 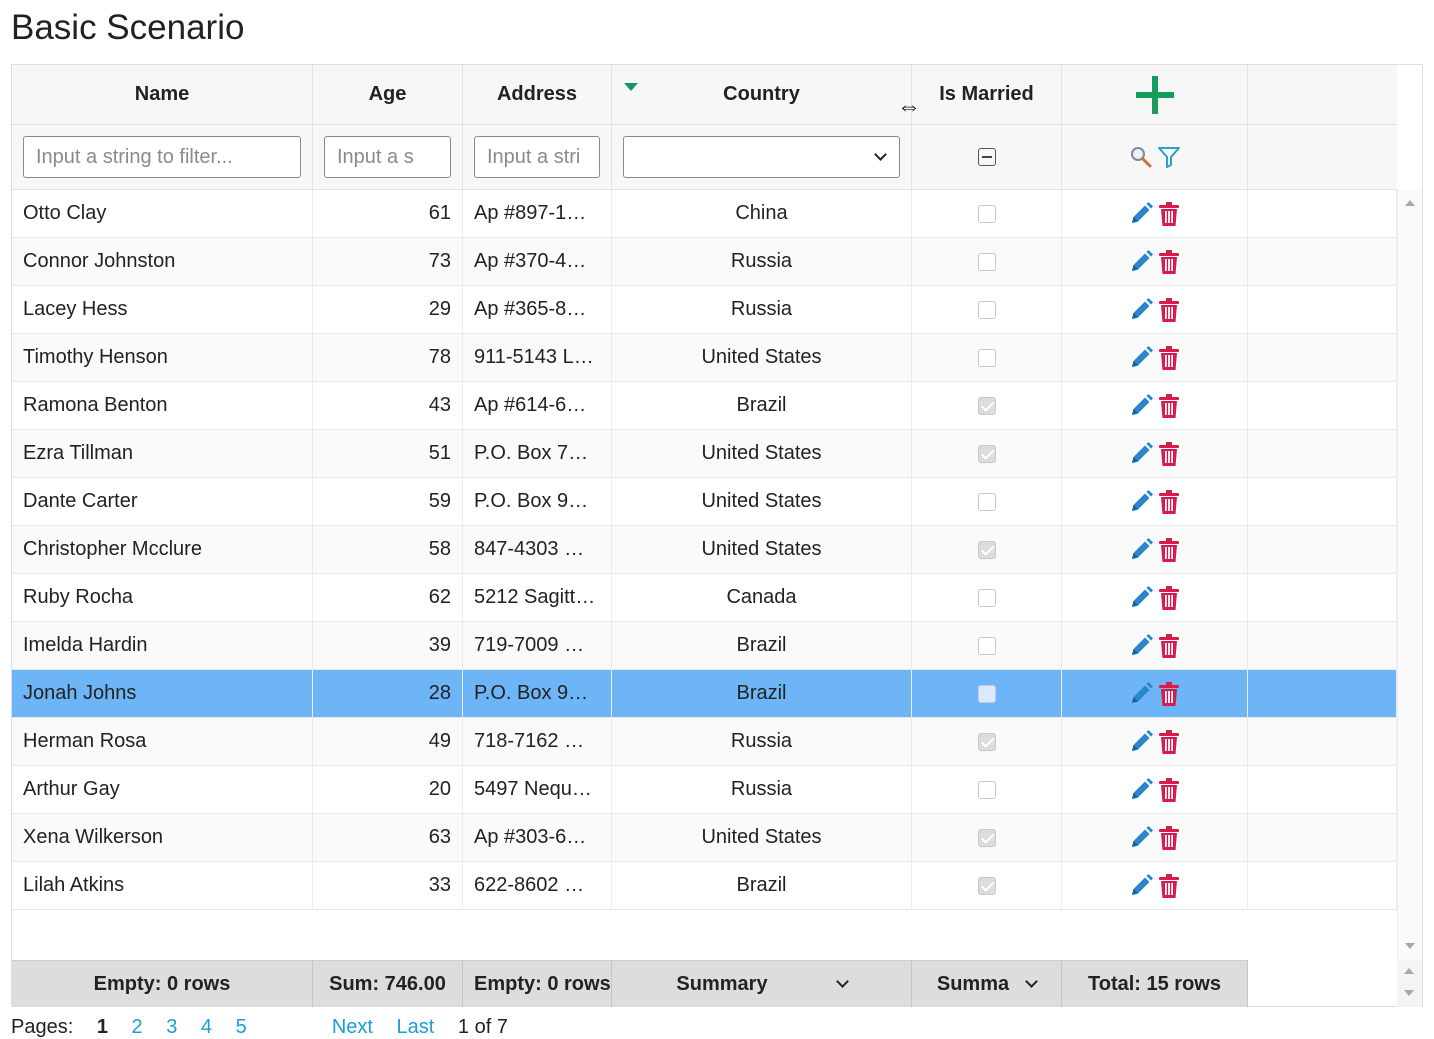 What do you see at coordinates (704, 454) in the screenshot?
I see `table-row: Ezra Tillman 51 P.O. Box 7… United States` at bounding box center [704, 454].